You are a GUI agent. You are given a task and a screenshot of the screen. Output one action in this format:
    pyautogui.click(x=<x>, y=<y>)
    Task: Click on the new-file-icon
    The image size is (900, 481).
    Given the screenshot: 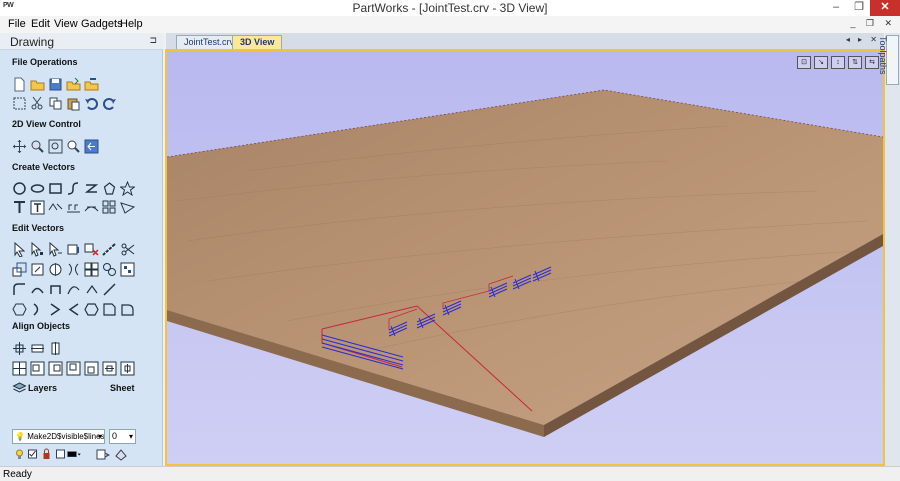 What is the action you would take?
    pyautogui.click(x=19, y=84)
    